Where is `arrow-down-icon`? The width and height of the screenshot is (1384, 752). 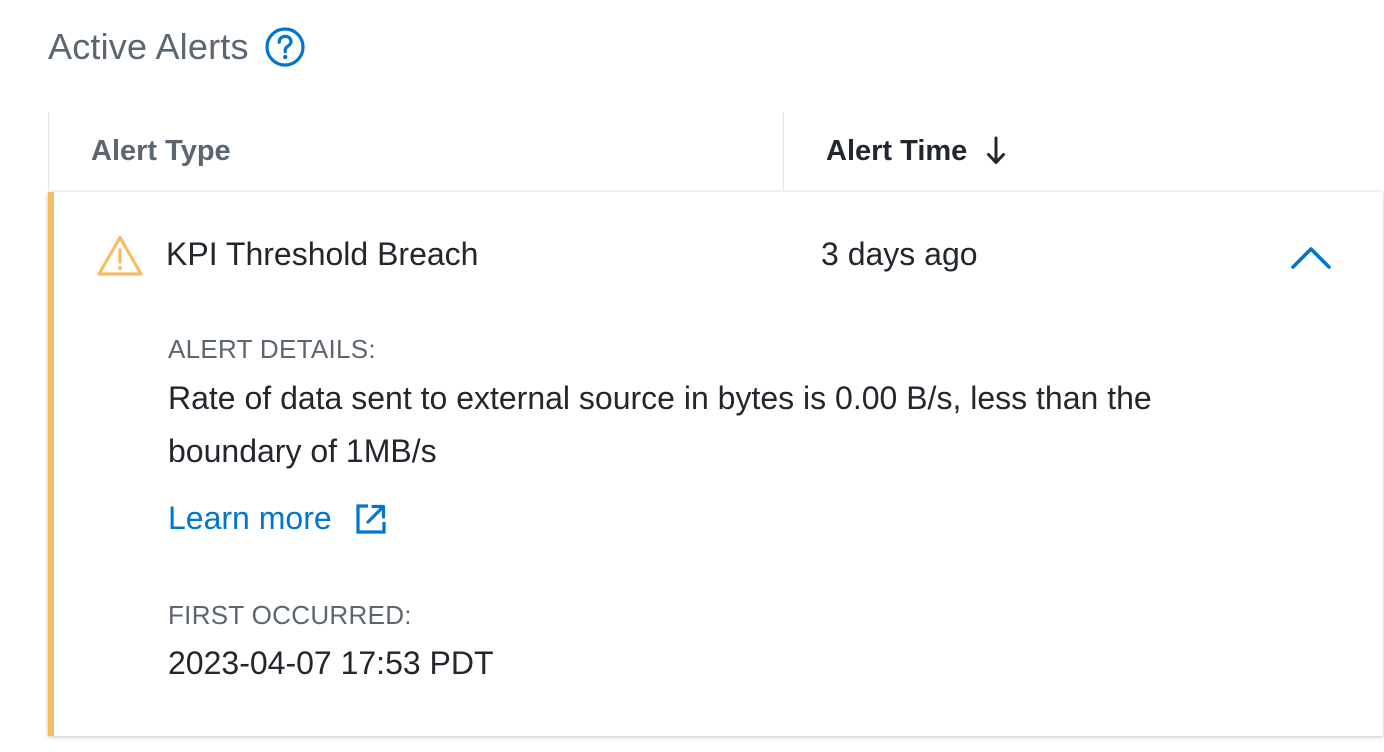 arrow-down-icon is located at coordinates (996, 151).